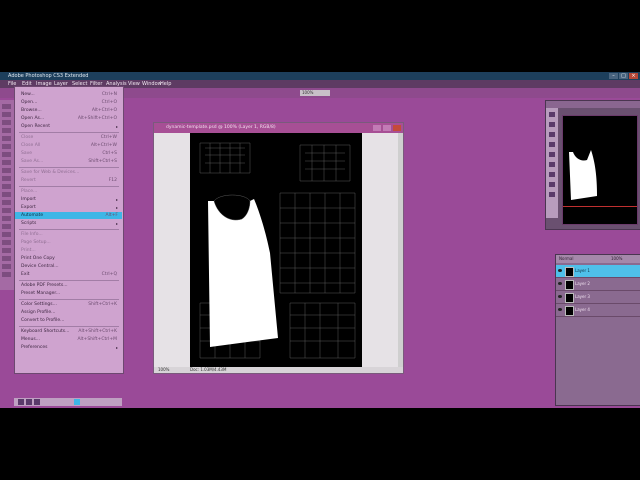 The image size is (640, 480). What do you see at coordinates (71, 258) in the screenshot?
I see `menu-item-print-one-copy: Print One Copy` at bounding box center [71, 258].